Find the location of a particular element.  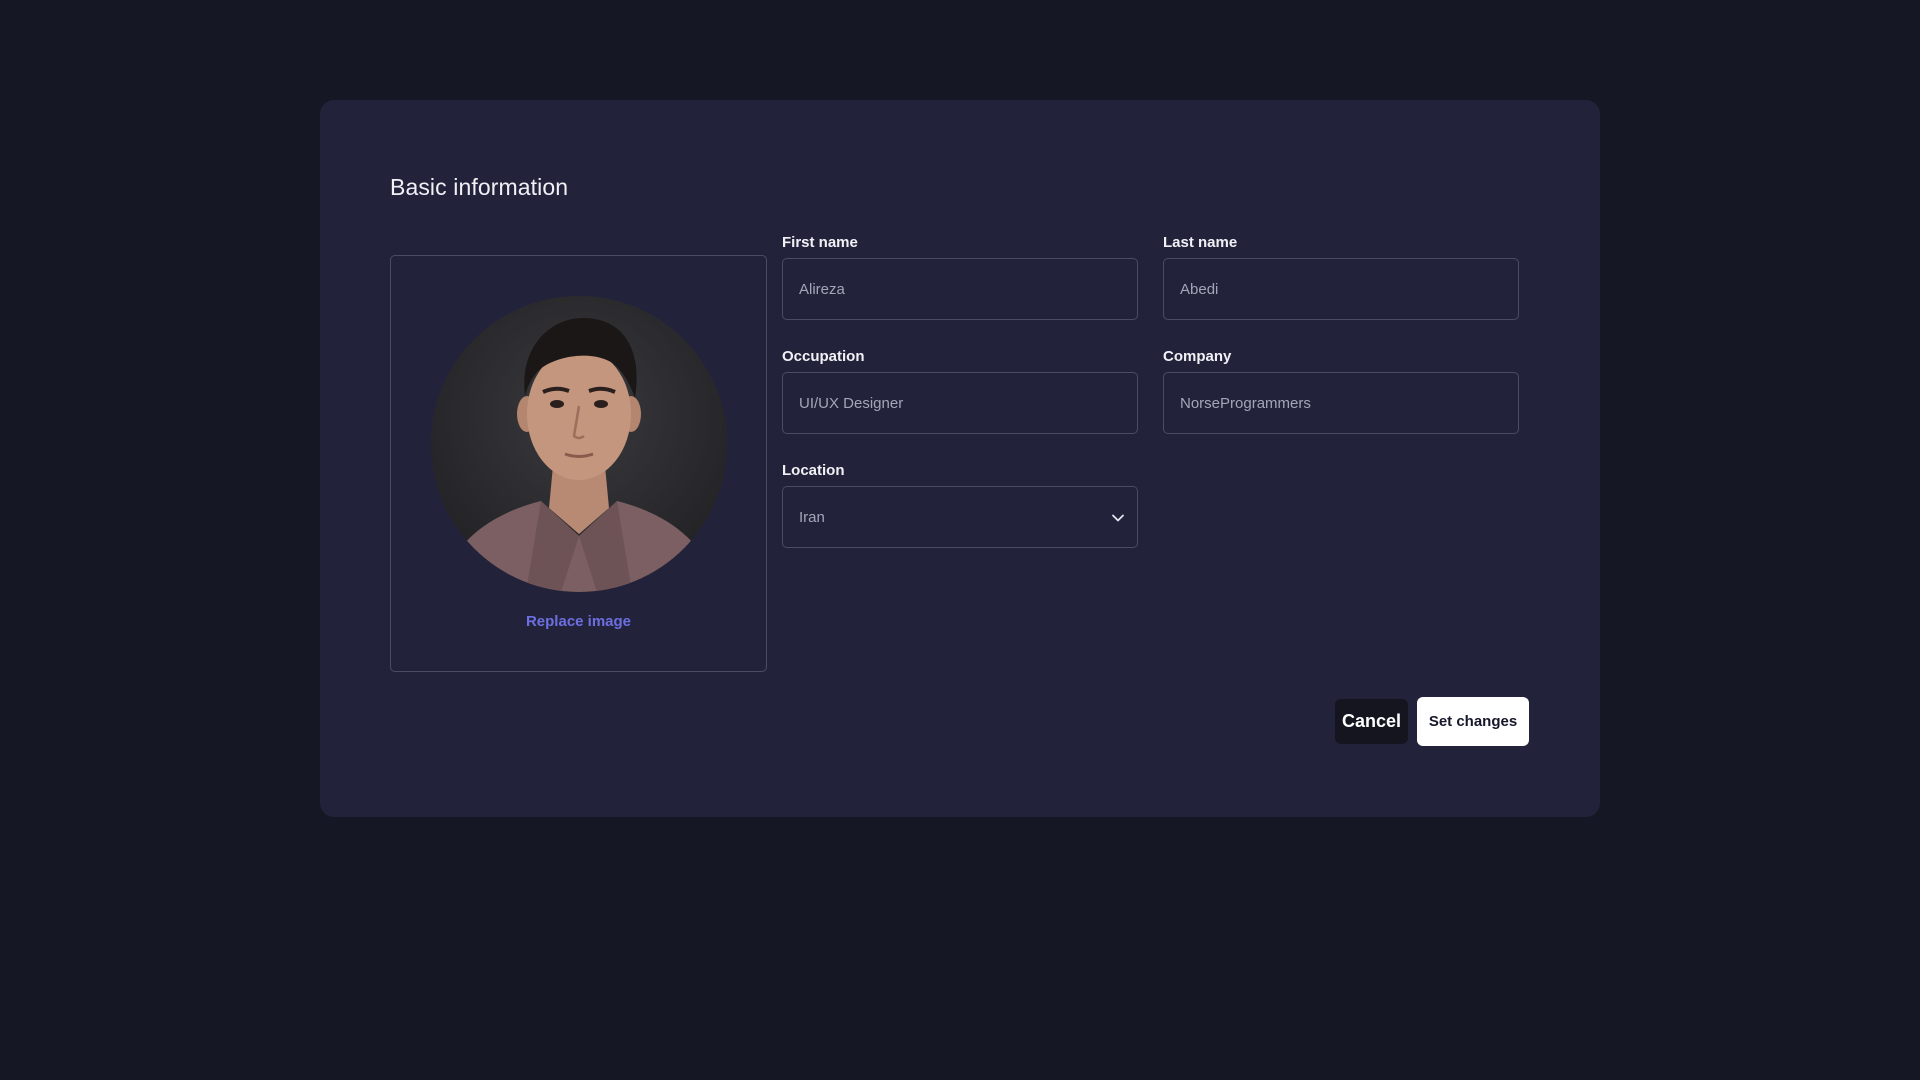

occupation-input is located at coordinates (960, 403).